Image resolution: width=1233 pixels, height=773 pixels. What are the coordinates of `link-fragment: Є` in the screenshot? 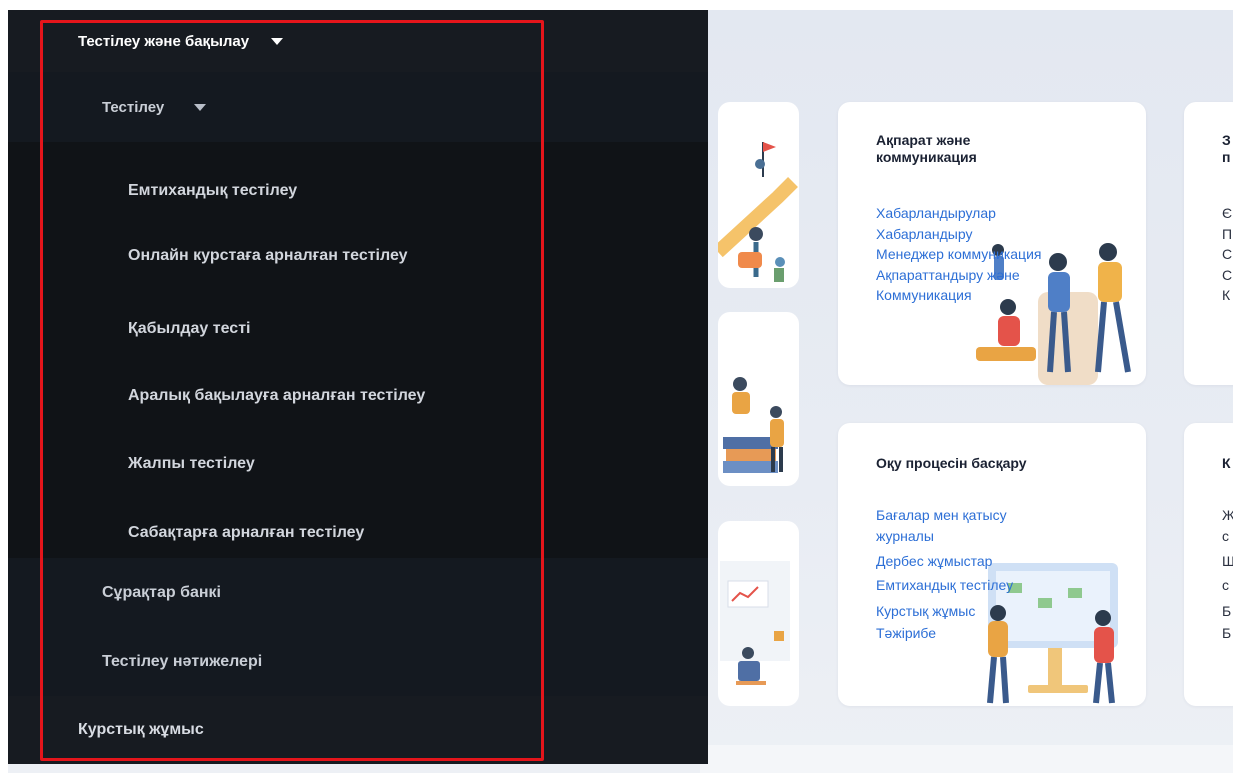 It's located at (1227, 213).